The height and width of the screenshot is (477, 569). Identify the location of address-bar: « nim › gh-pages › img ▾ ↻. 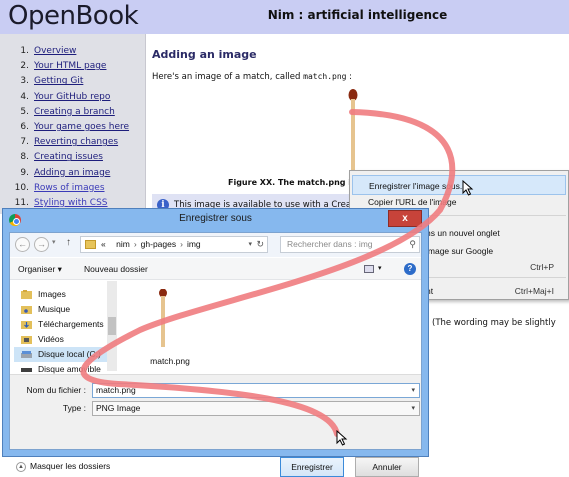
(174, 244).